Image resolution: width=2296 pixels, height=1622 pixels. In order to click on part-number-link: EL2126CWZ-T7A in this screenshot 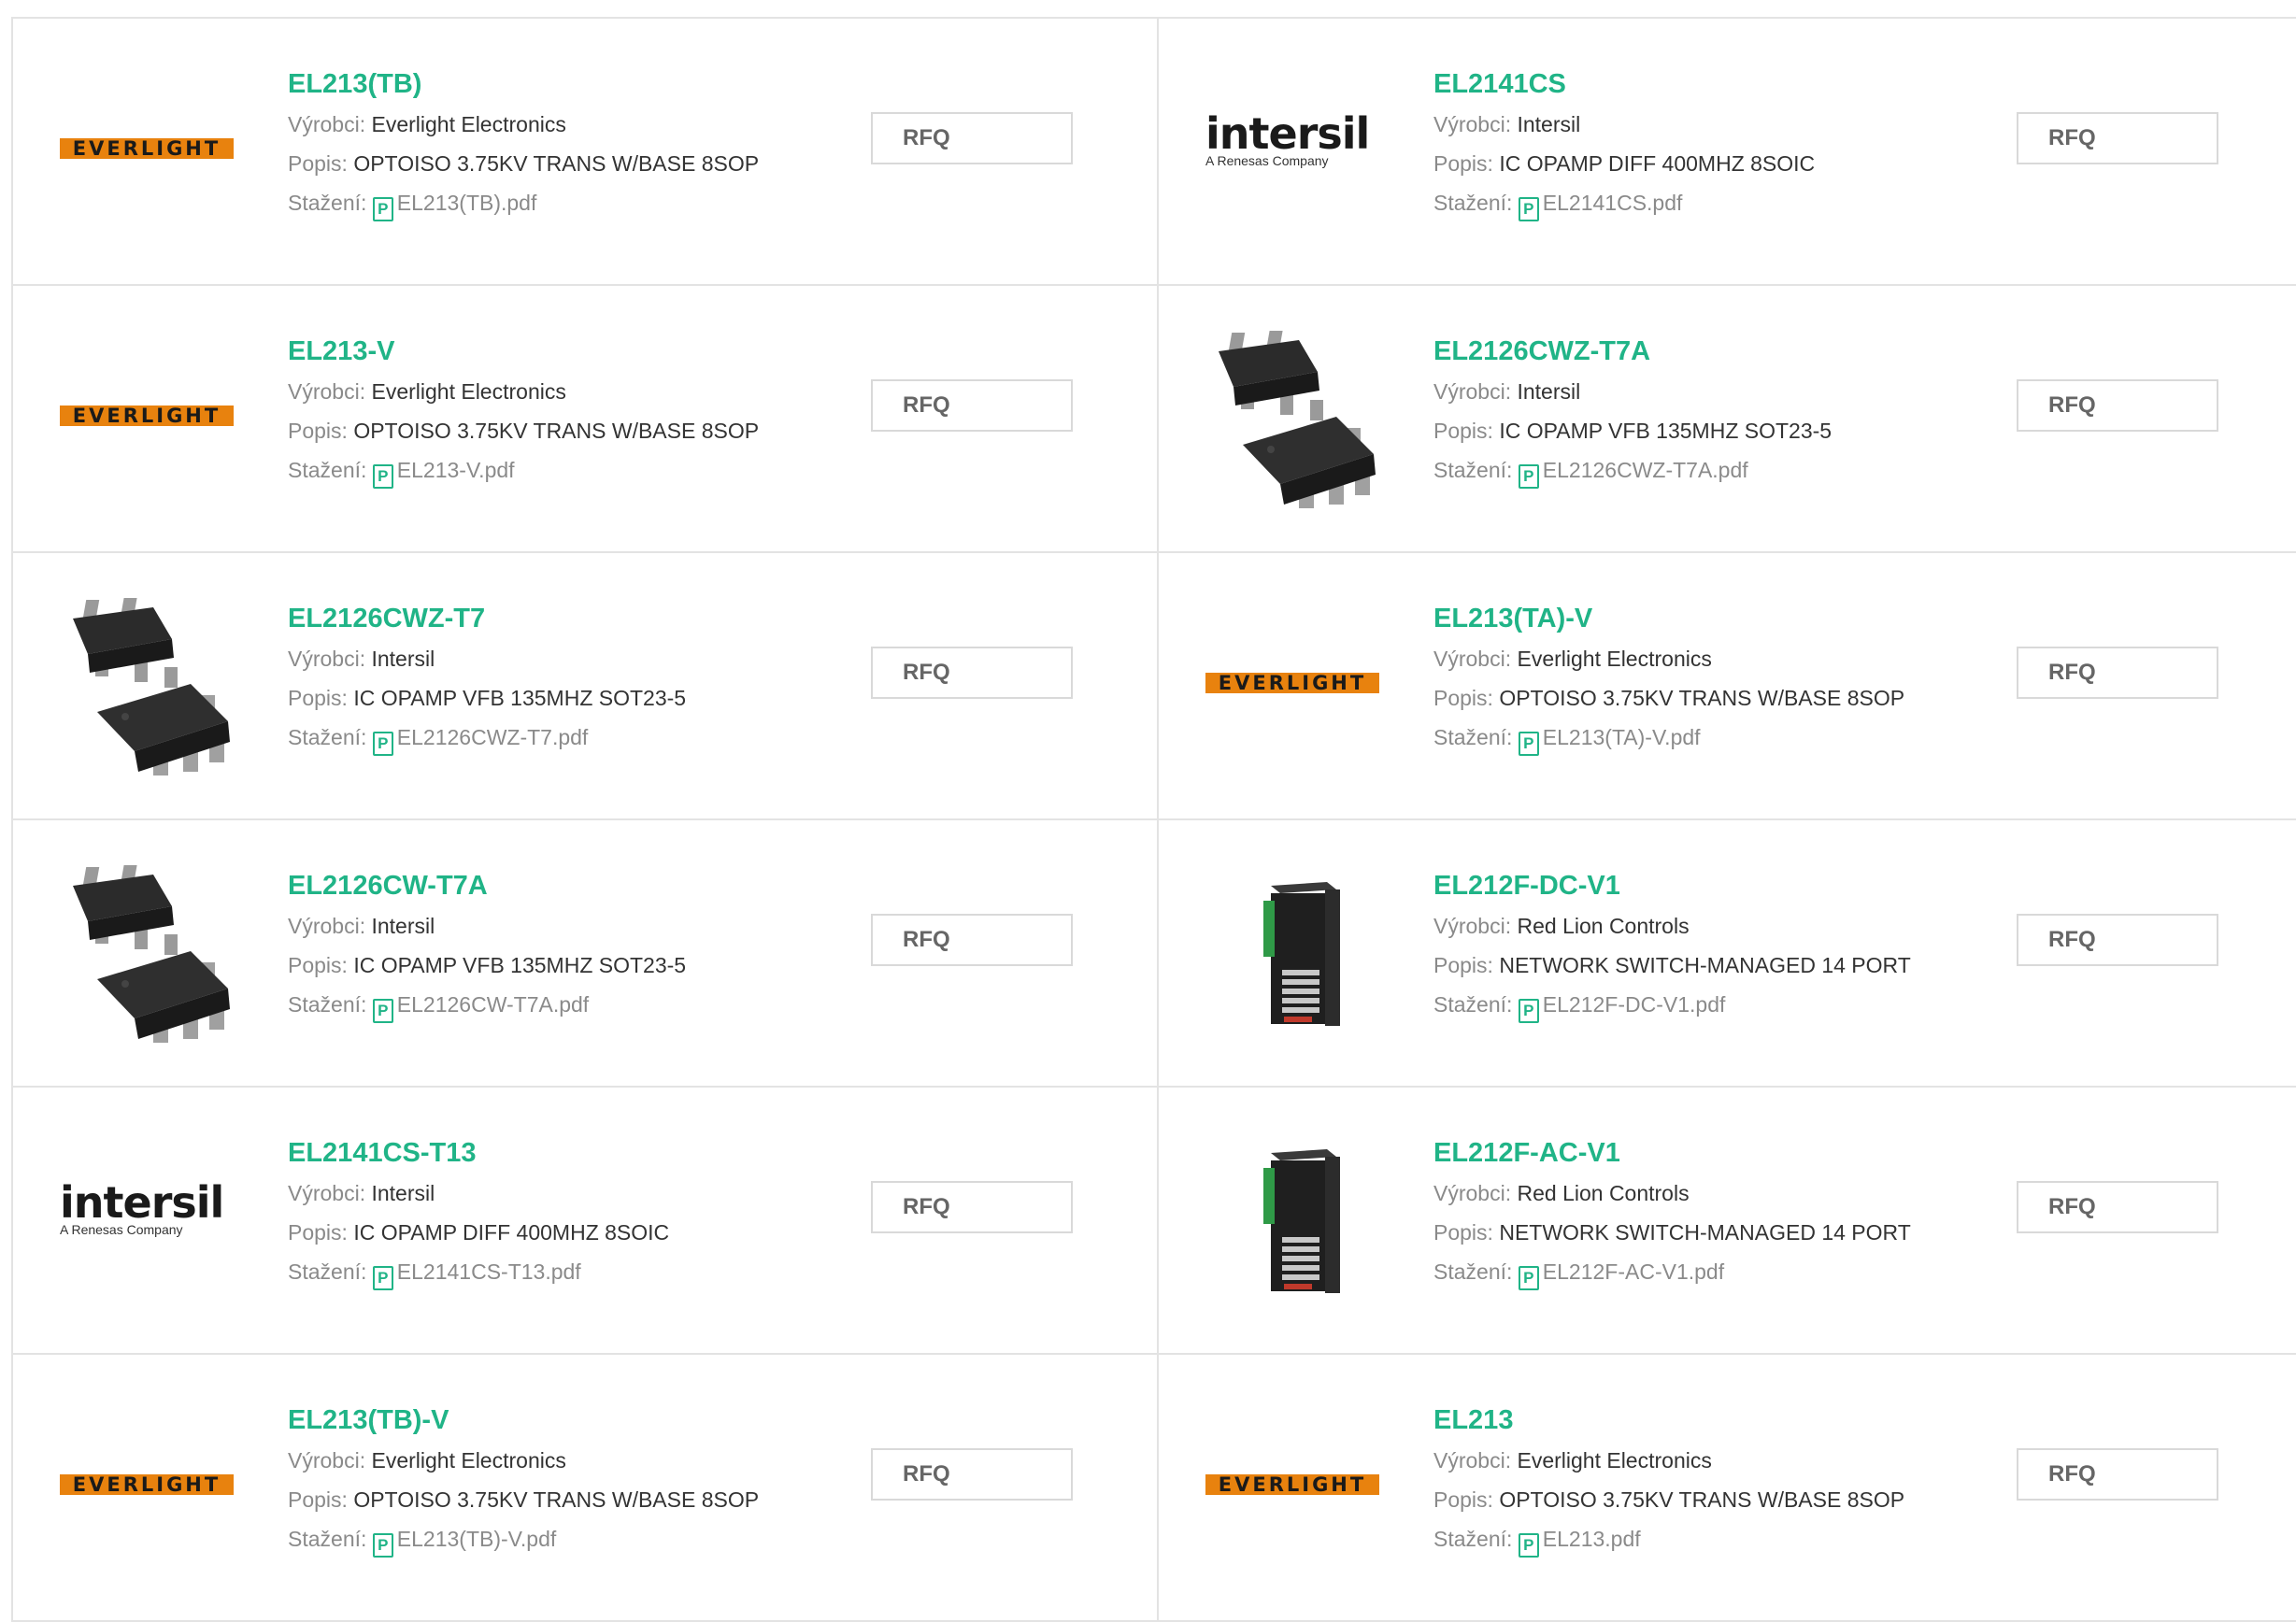, I will do `click(1713, 353)`.